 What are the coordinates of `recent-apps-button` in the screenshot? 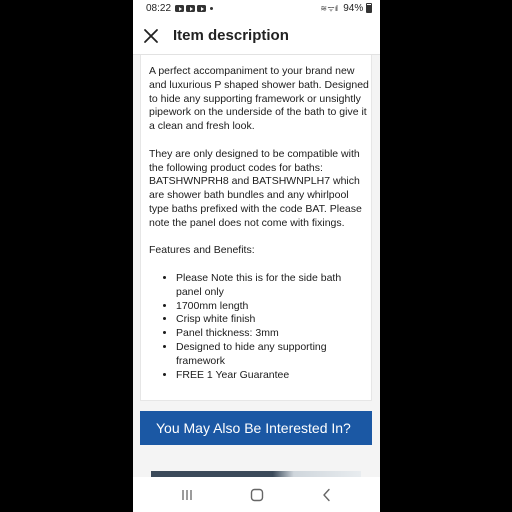 It's located at (187, 495).